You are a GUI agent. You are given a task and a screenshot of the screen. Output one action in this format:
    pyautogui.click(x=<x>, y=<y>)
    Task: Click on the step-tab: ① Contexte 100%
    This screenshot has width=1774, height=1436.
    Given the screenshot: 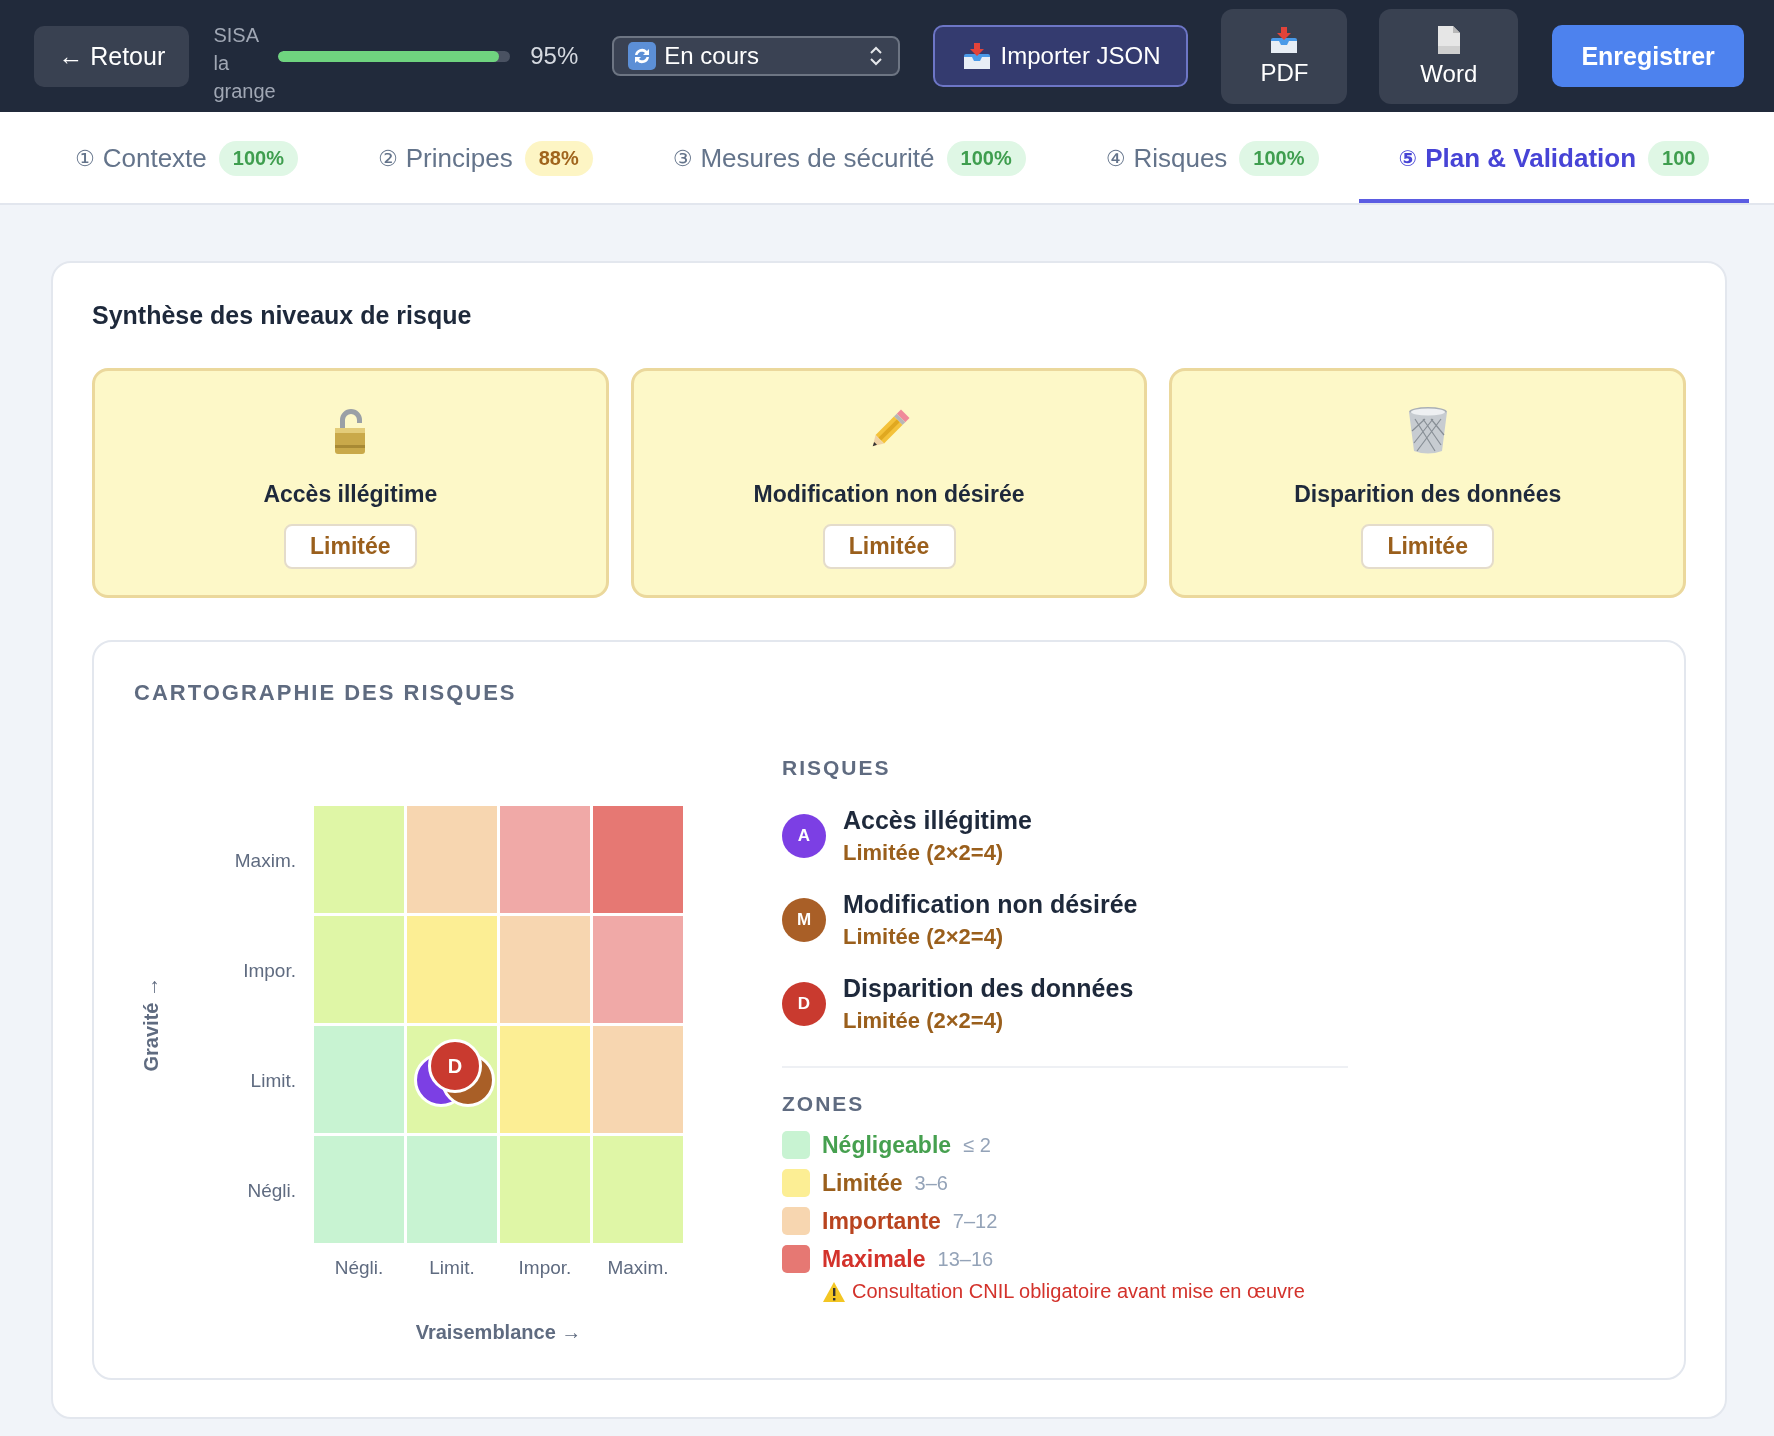 What is the action you would take?
    pyautogui.click(x=186, y=157)
    